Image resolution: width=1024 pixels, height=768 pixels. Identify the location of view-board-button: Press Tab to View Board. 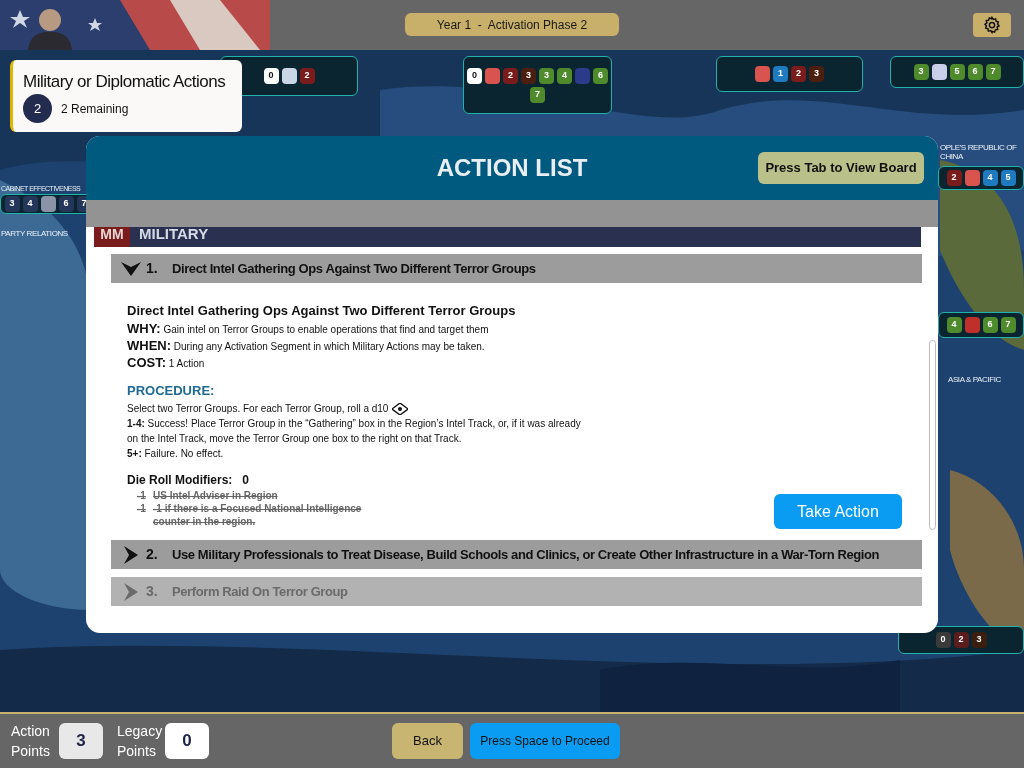
(841, 168).